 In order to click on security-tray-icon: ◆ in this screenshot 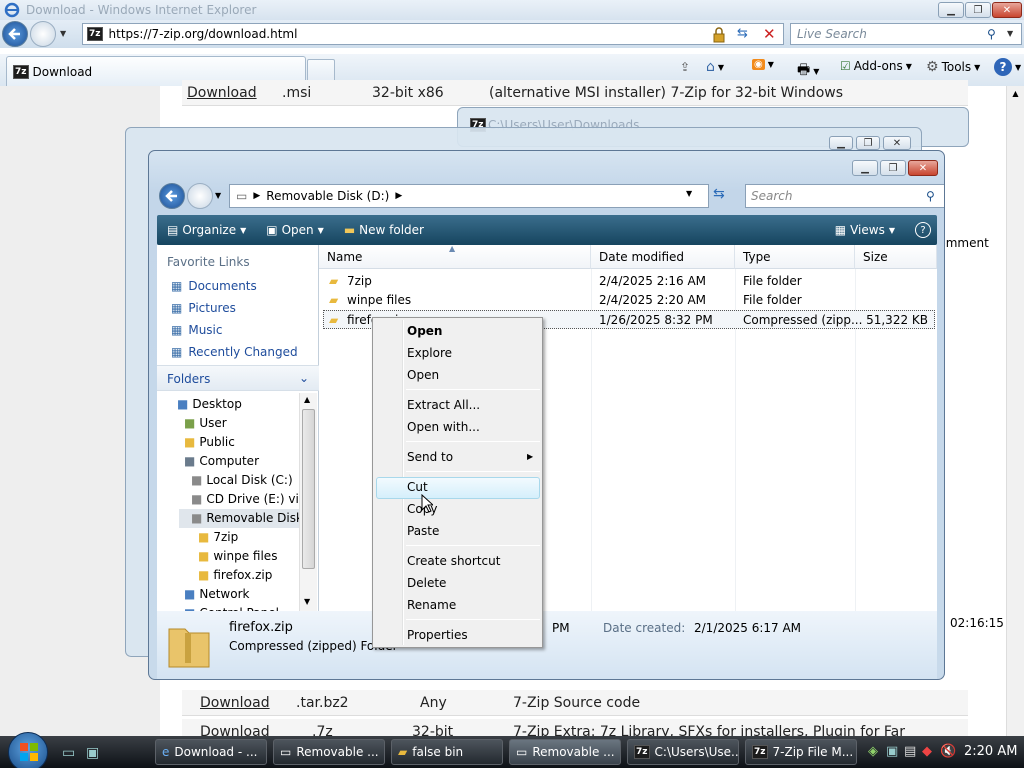, I will do `click(927, 751)`.